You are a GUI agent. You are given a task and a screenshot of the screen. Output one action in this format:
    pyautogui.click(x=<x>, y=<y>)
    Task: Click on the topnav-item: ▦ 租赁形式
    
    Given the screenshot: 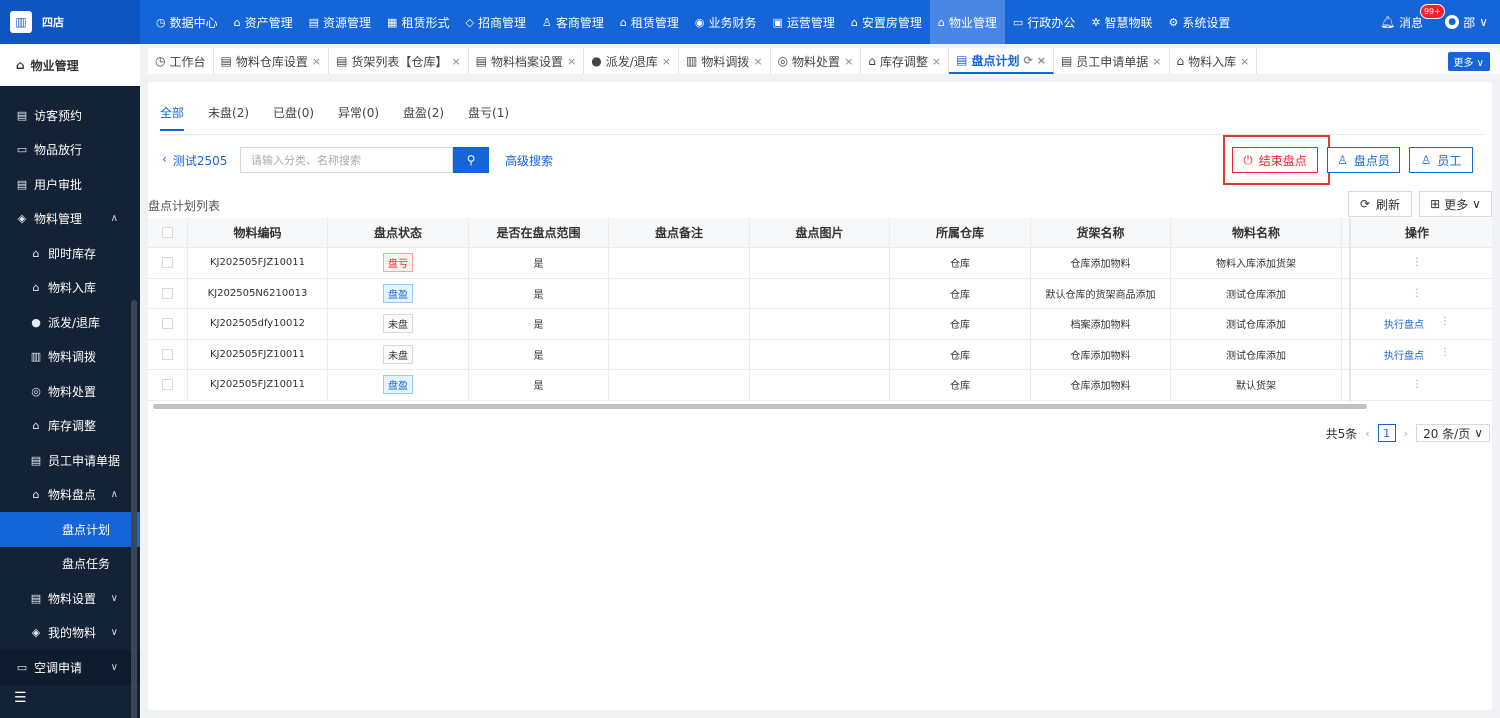 What is the action you would take?
    pyautogui.click(x=418, y=22)
    